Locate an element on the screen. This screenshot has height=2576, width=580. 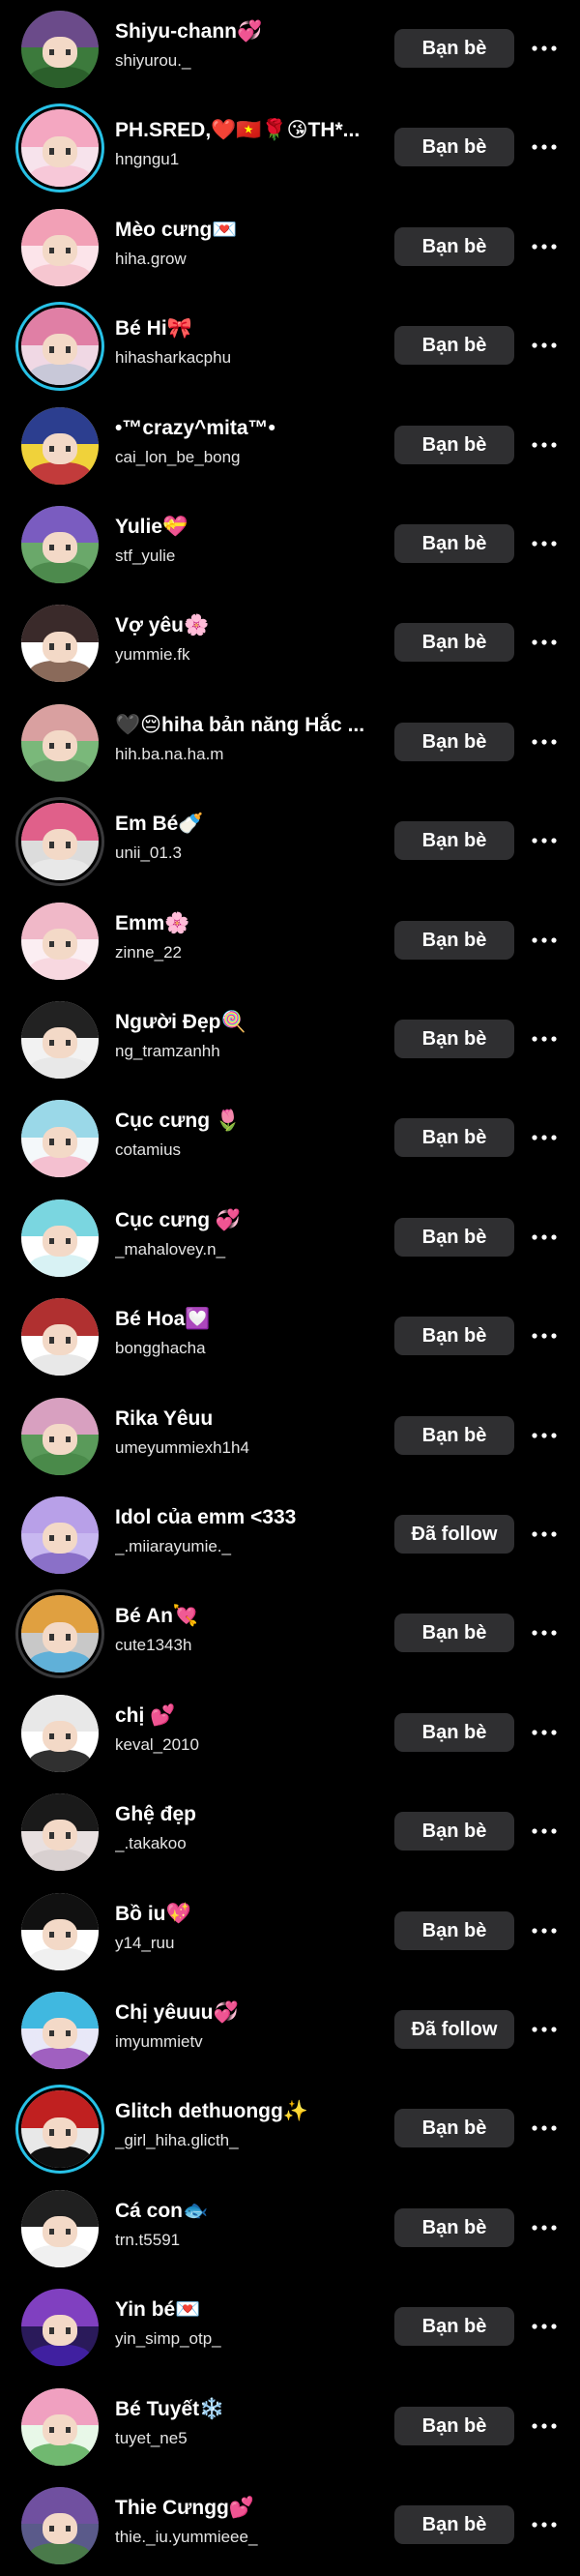
friend-row: chị 💕 keval_2010 Bạn bè is located at coordinates (290, 1734).